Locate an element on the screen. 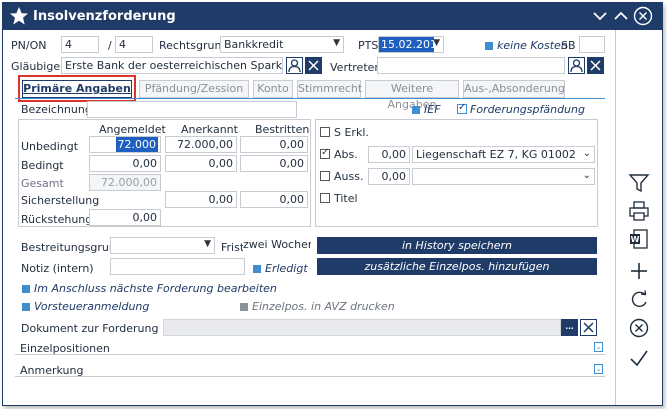 Image resolution: width=667 pixels, height=409 pixels. tab-pfaendung-zession: Pfändung/Zession is located at coordinates (194, 89).